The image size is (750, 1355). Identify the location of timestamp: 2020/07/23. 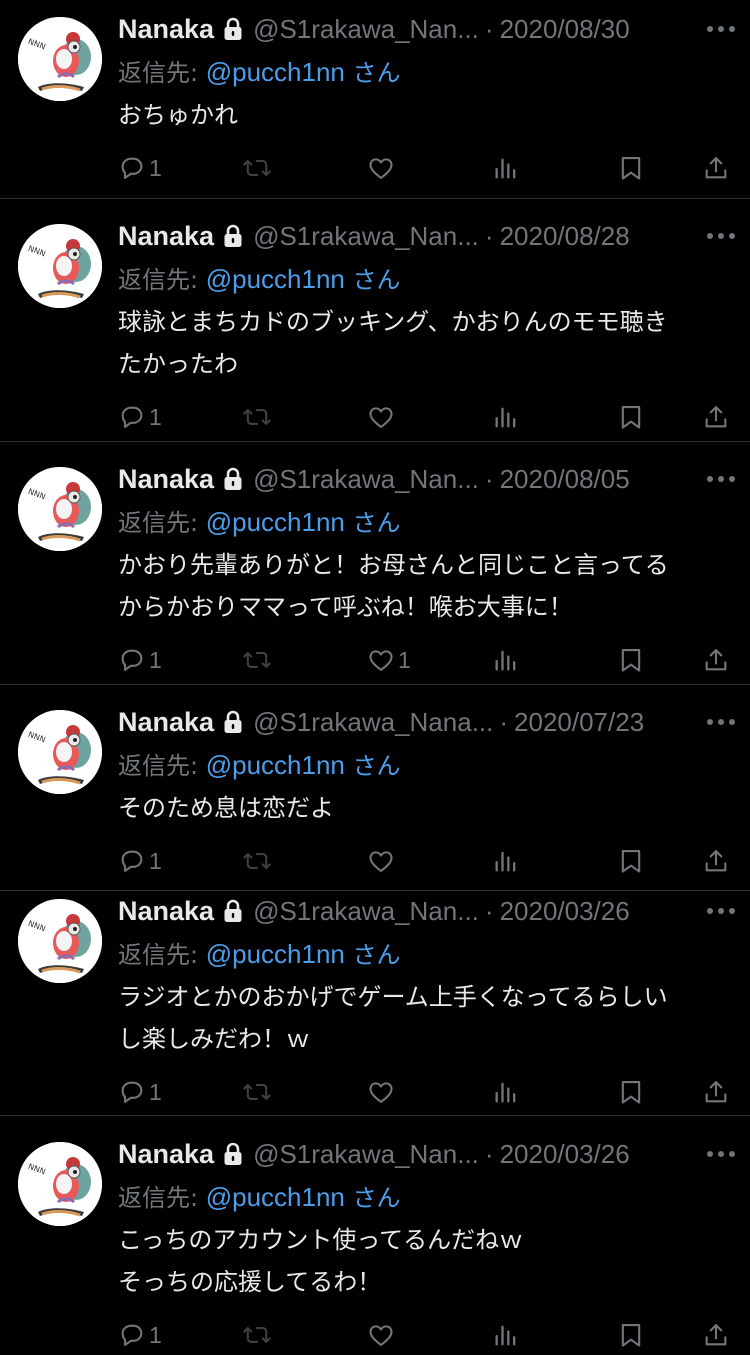
(579, 722).